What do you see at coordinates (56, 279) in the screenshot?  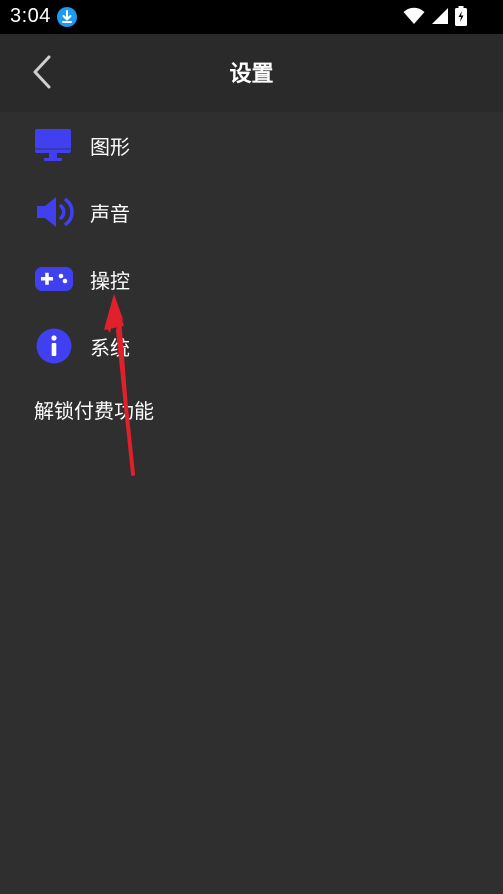 I see `gamepad-icon` at bounding box center [56, 279].